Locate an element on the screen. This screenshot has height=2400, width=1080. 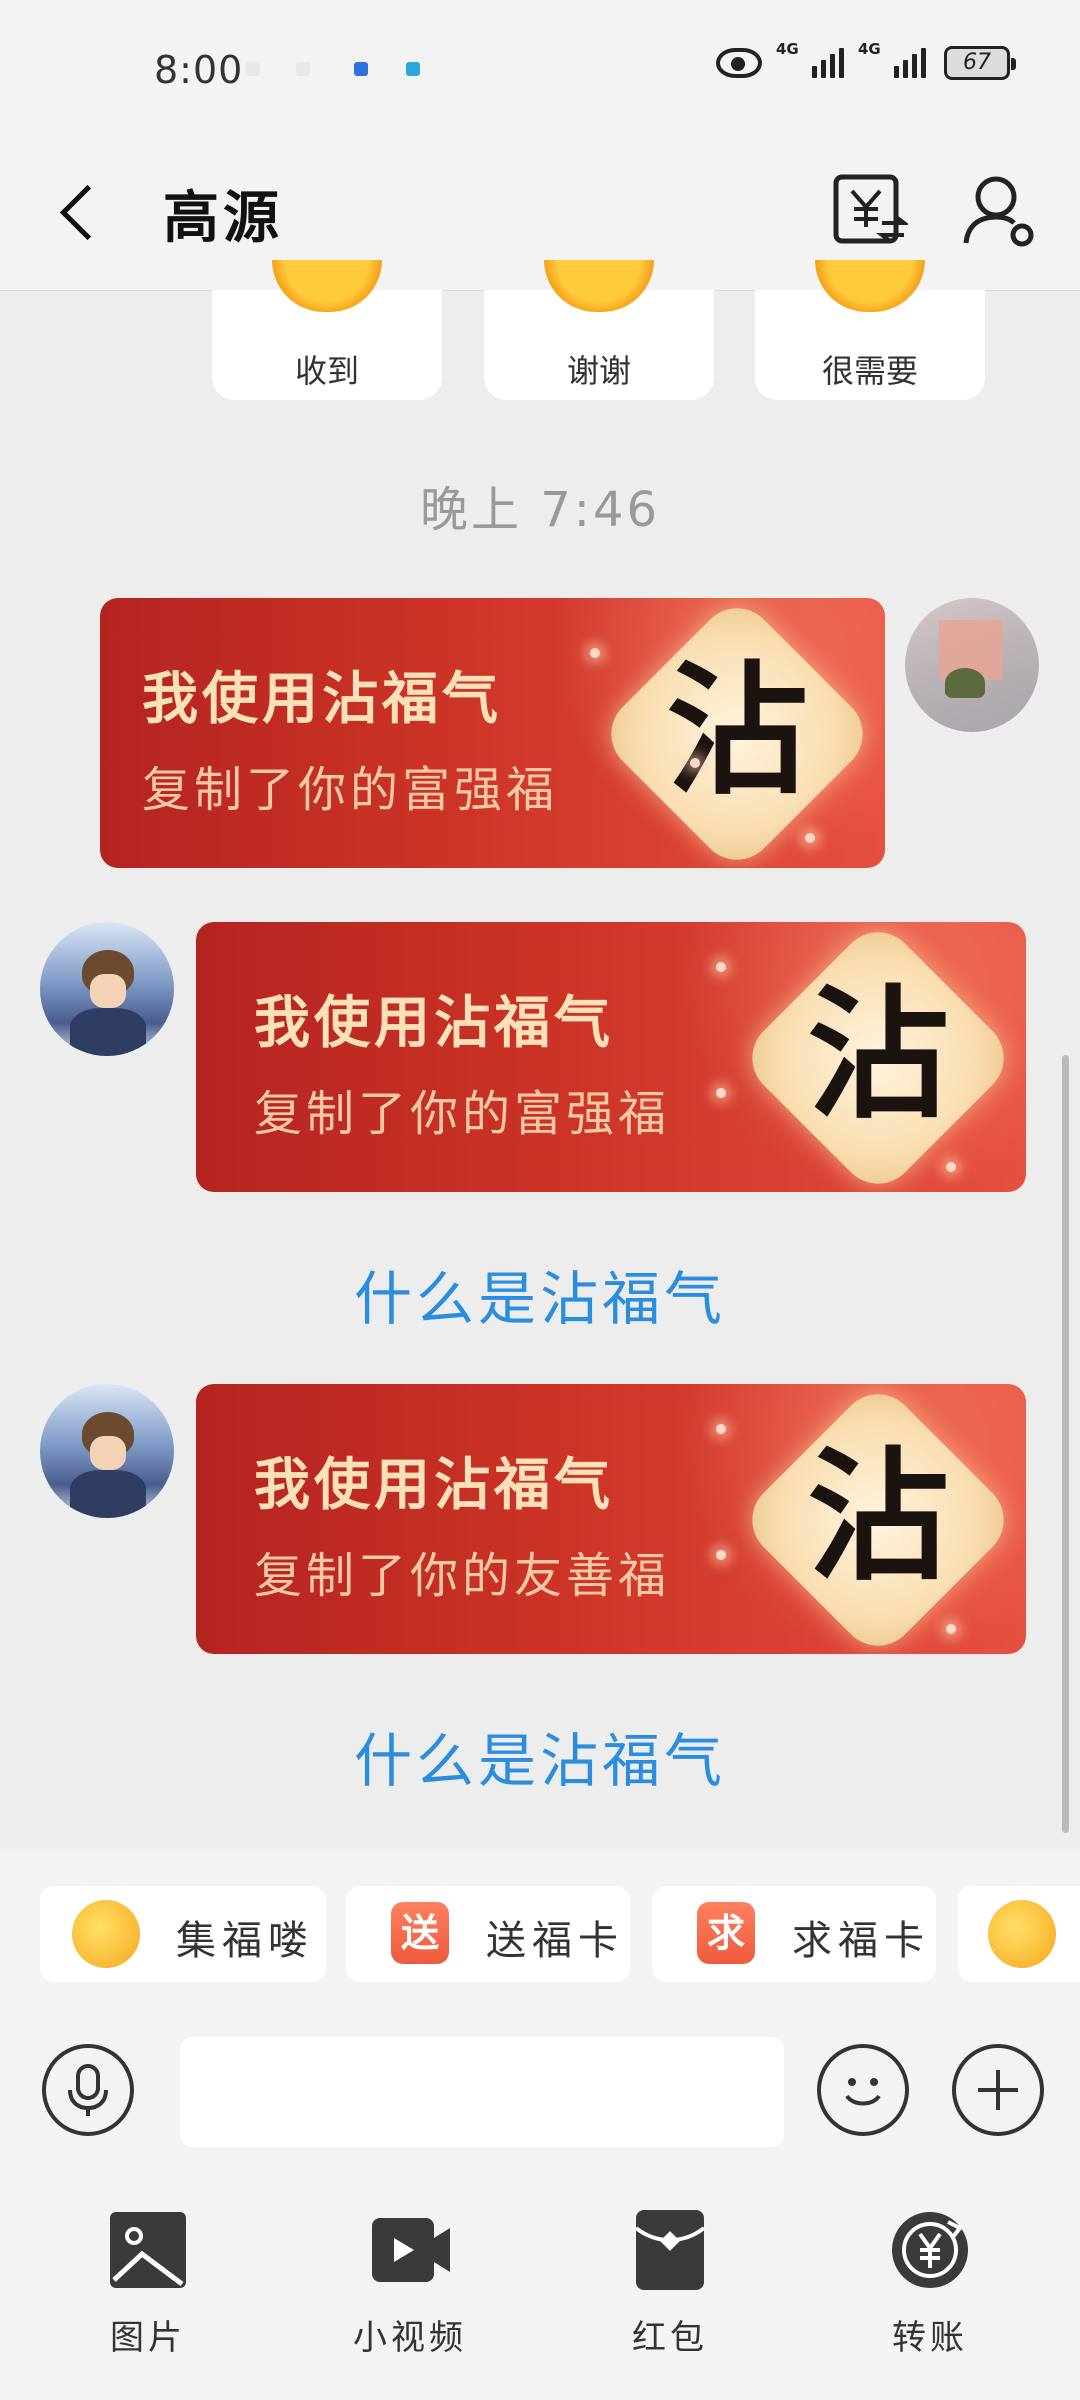
status-indicators: 4G 4G 67 is located at coordinates (866, 60).